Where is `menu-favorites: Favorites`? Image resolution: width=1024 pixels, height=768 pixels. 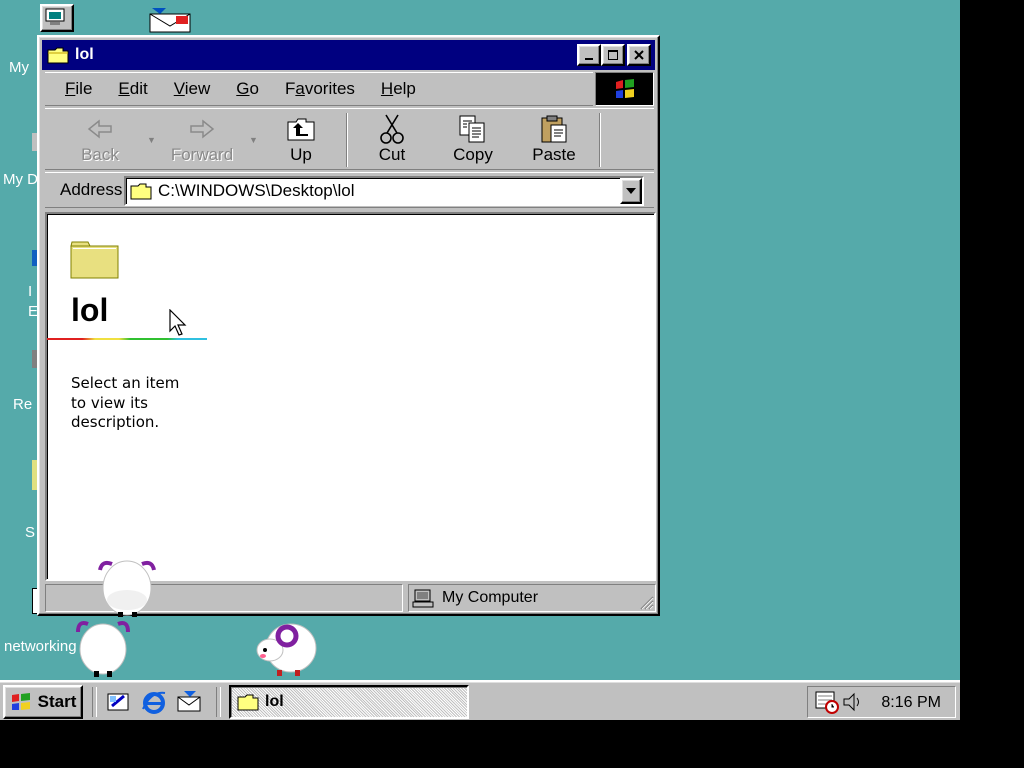
menu-favorites: Favorites is located at coordinates (320, 89).